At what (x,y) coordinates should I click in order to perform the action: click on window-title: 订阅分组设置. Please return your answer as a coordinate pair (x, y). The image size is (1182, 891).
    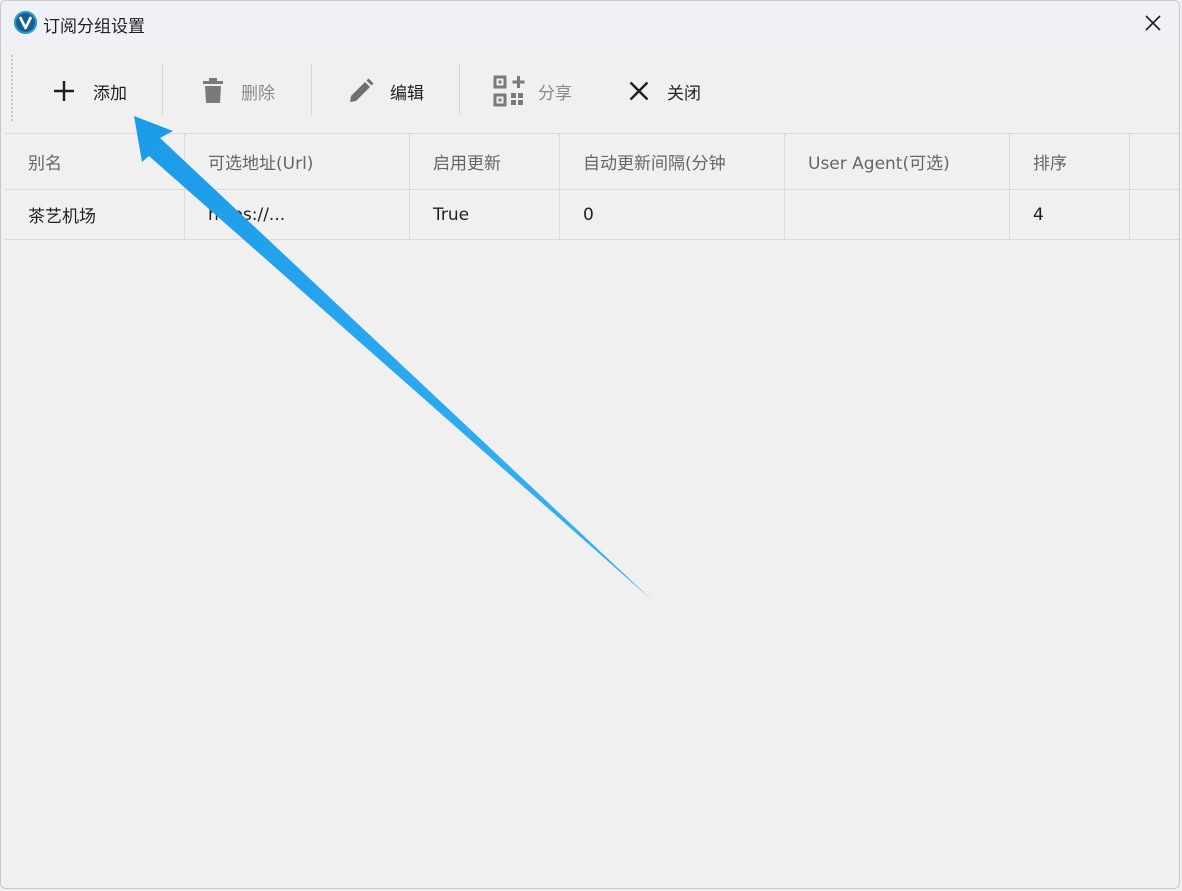
    Looking at the image, I should click on (94, 27).